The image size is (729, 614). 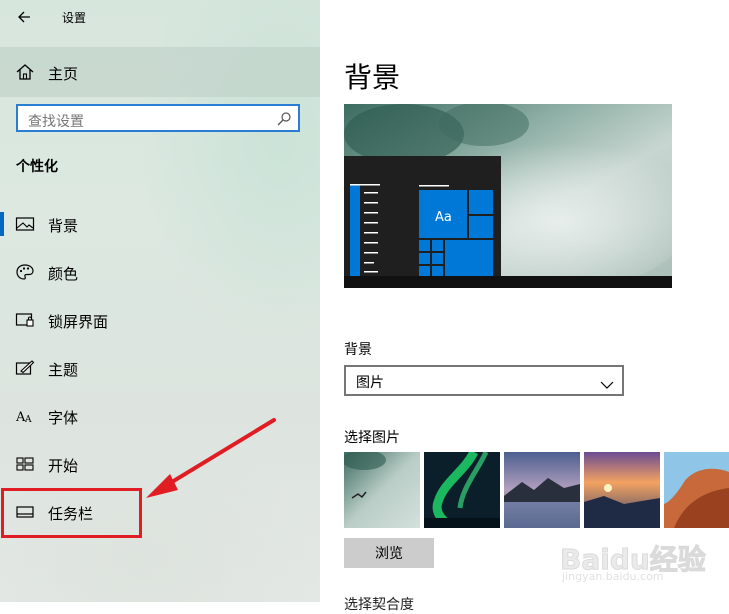 What do you see at coordinates (160, 72) in the screenshot?
I see `sidebar-home: 主页` at bounding box center [160, 72].